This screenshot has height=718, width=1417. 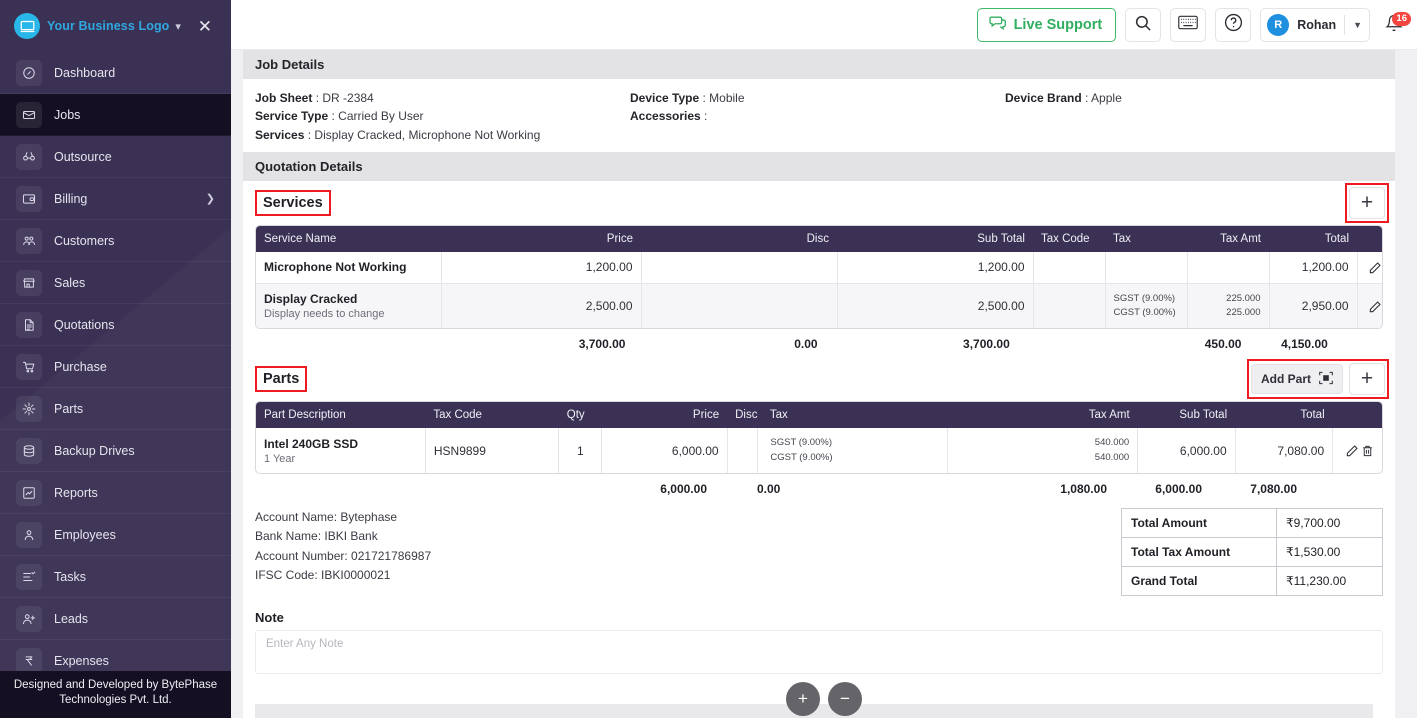 What do you see at coordinates (1367, 379) in the screenshot?
I see `add-part-plus-button: +` at bounding box center [1367, 379].